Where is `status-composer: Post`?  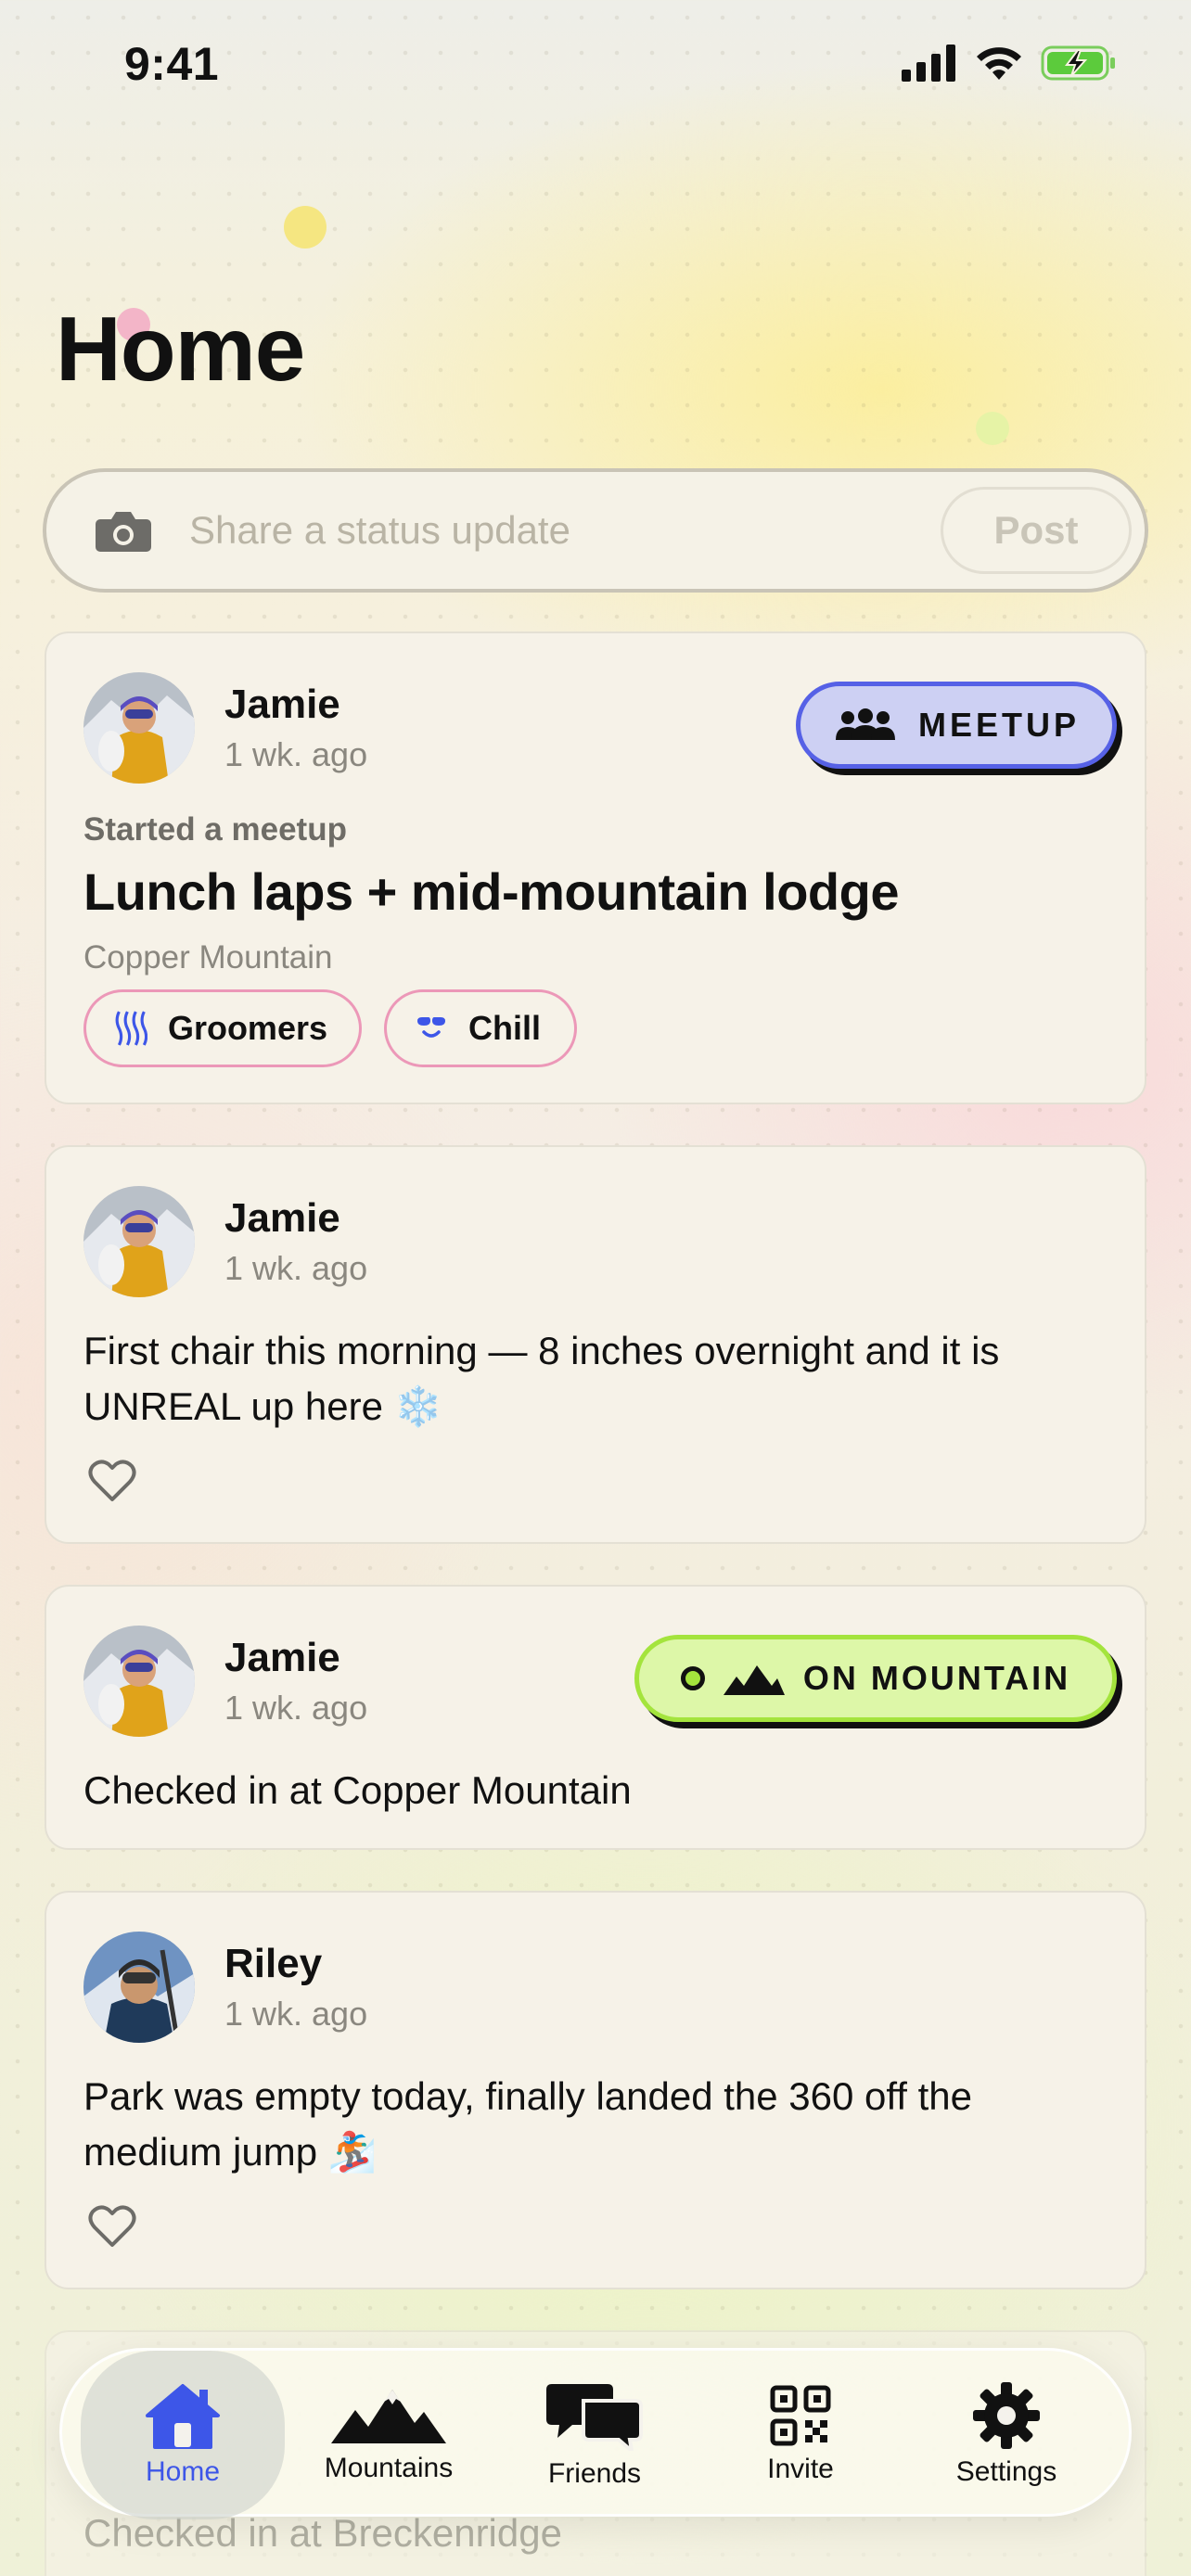
status-composer: Post is located at coordinates (595, 531).